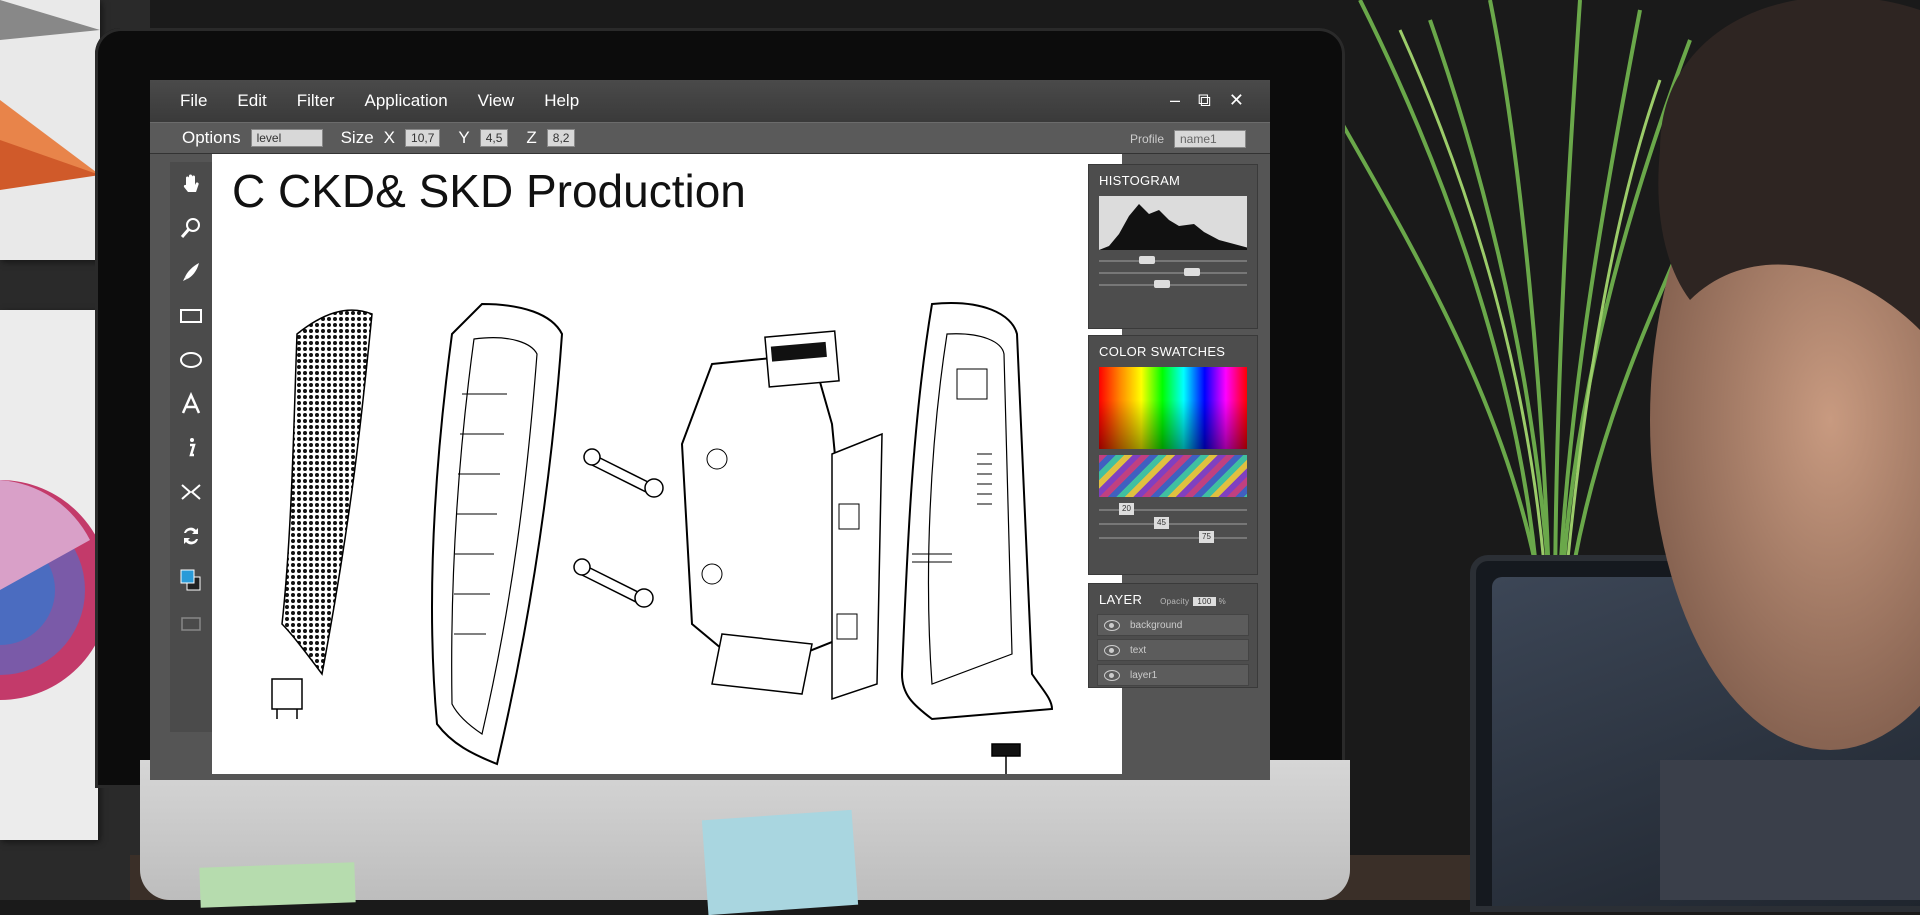  Describe the element at coordinates (1173, 476) in the screenshot. I see `swatch-grid` at that location.